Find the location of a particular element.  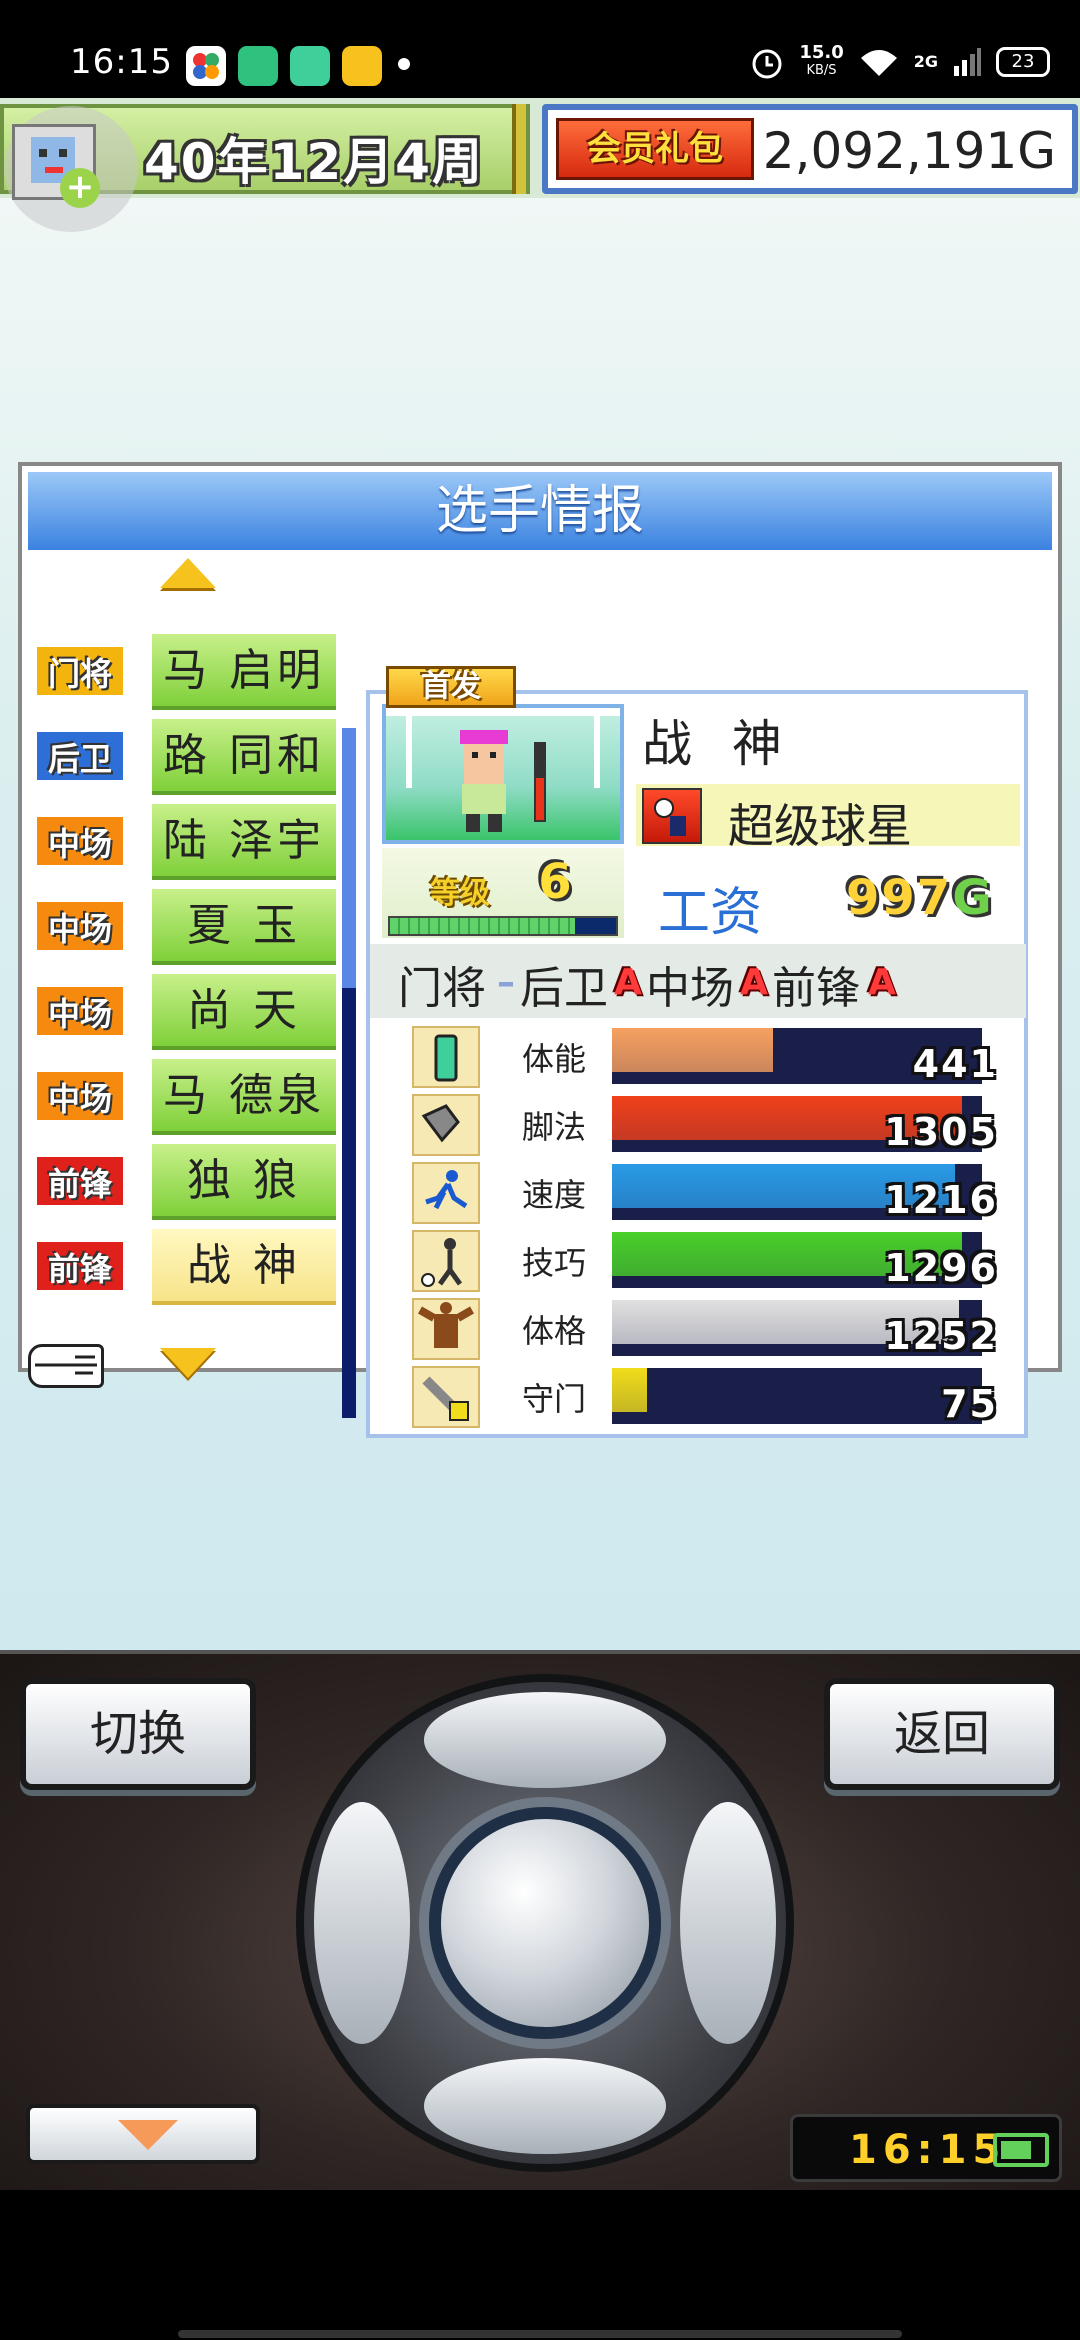

dpad-down-button is located at coordinates (545, 2106).